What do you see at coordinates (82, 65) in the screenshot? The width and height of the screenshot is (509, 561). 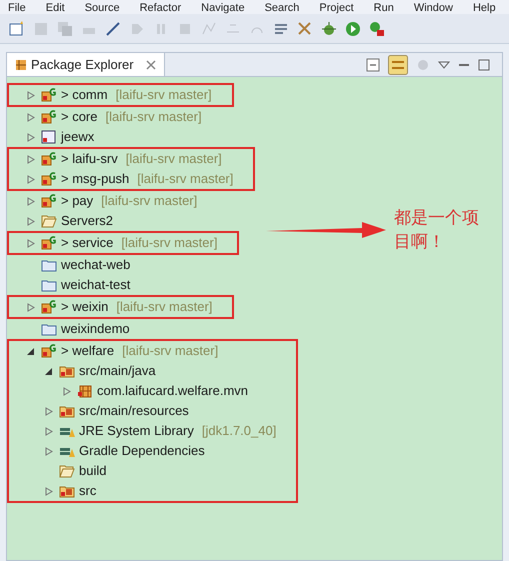 I see `view-title: Package Explorer` at bounding box center [82, 65].